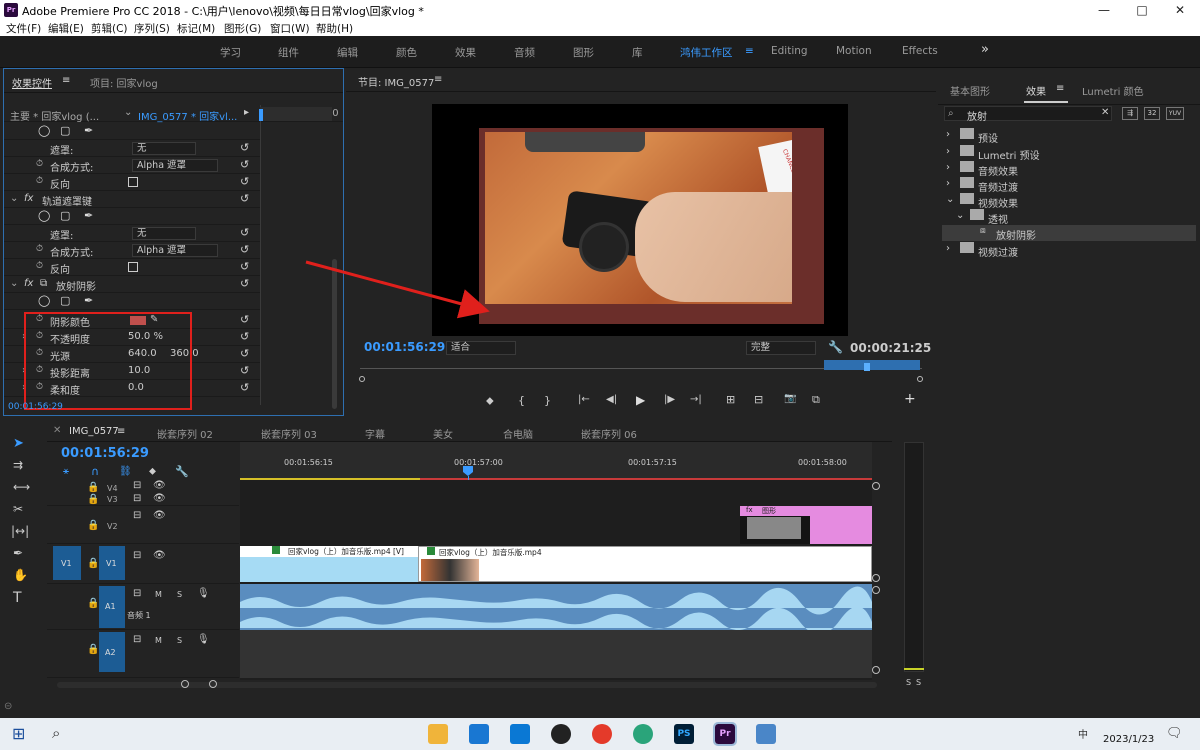  Describe the element at coordinates (584, 399) in the screenshot. I see `go-to-in-icon: |←` at that location.